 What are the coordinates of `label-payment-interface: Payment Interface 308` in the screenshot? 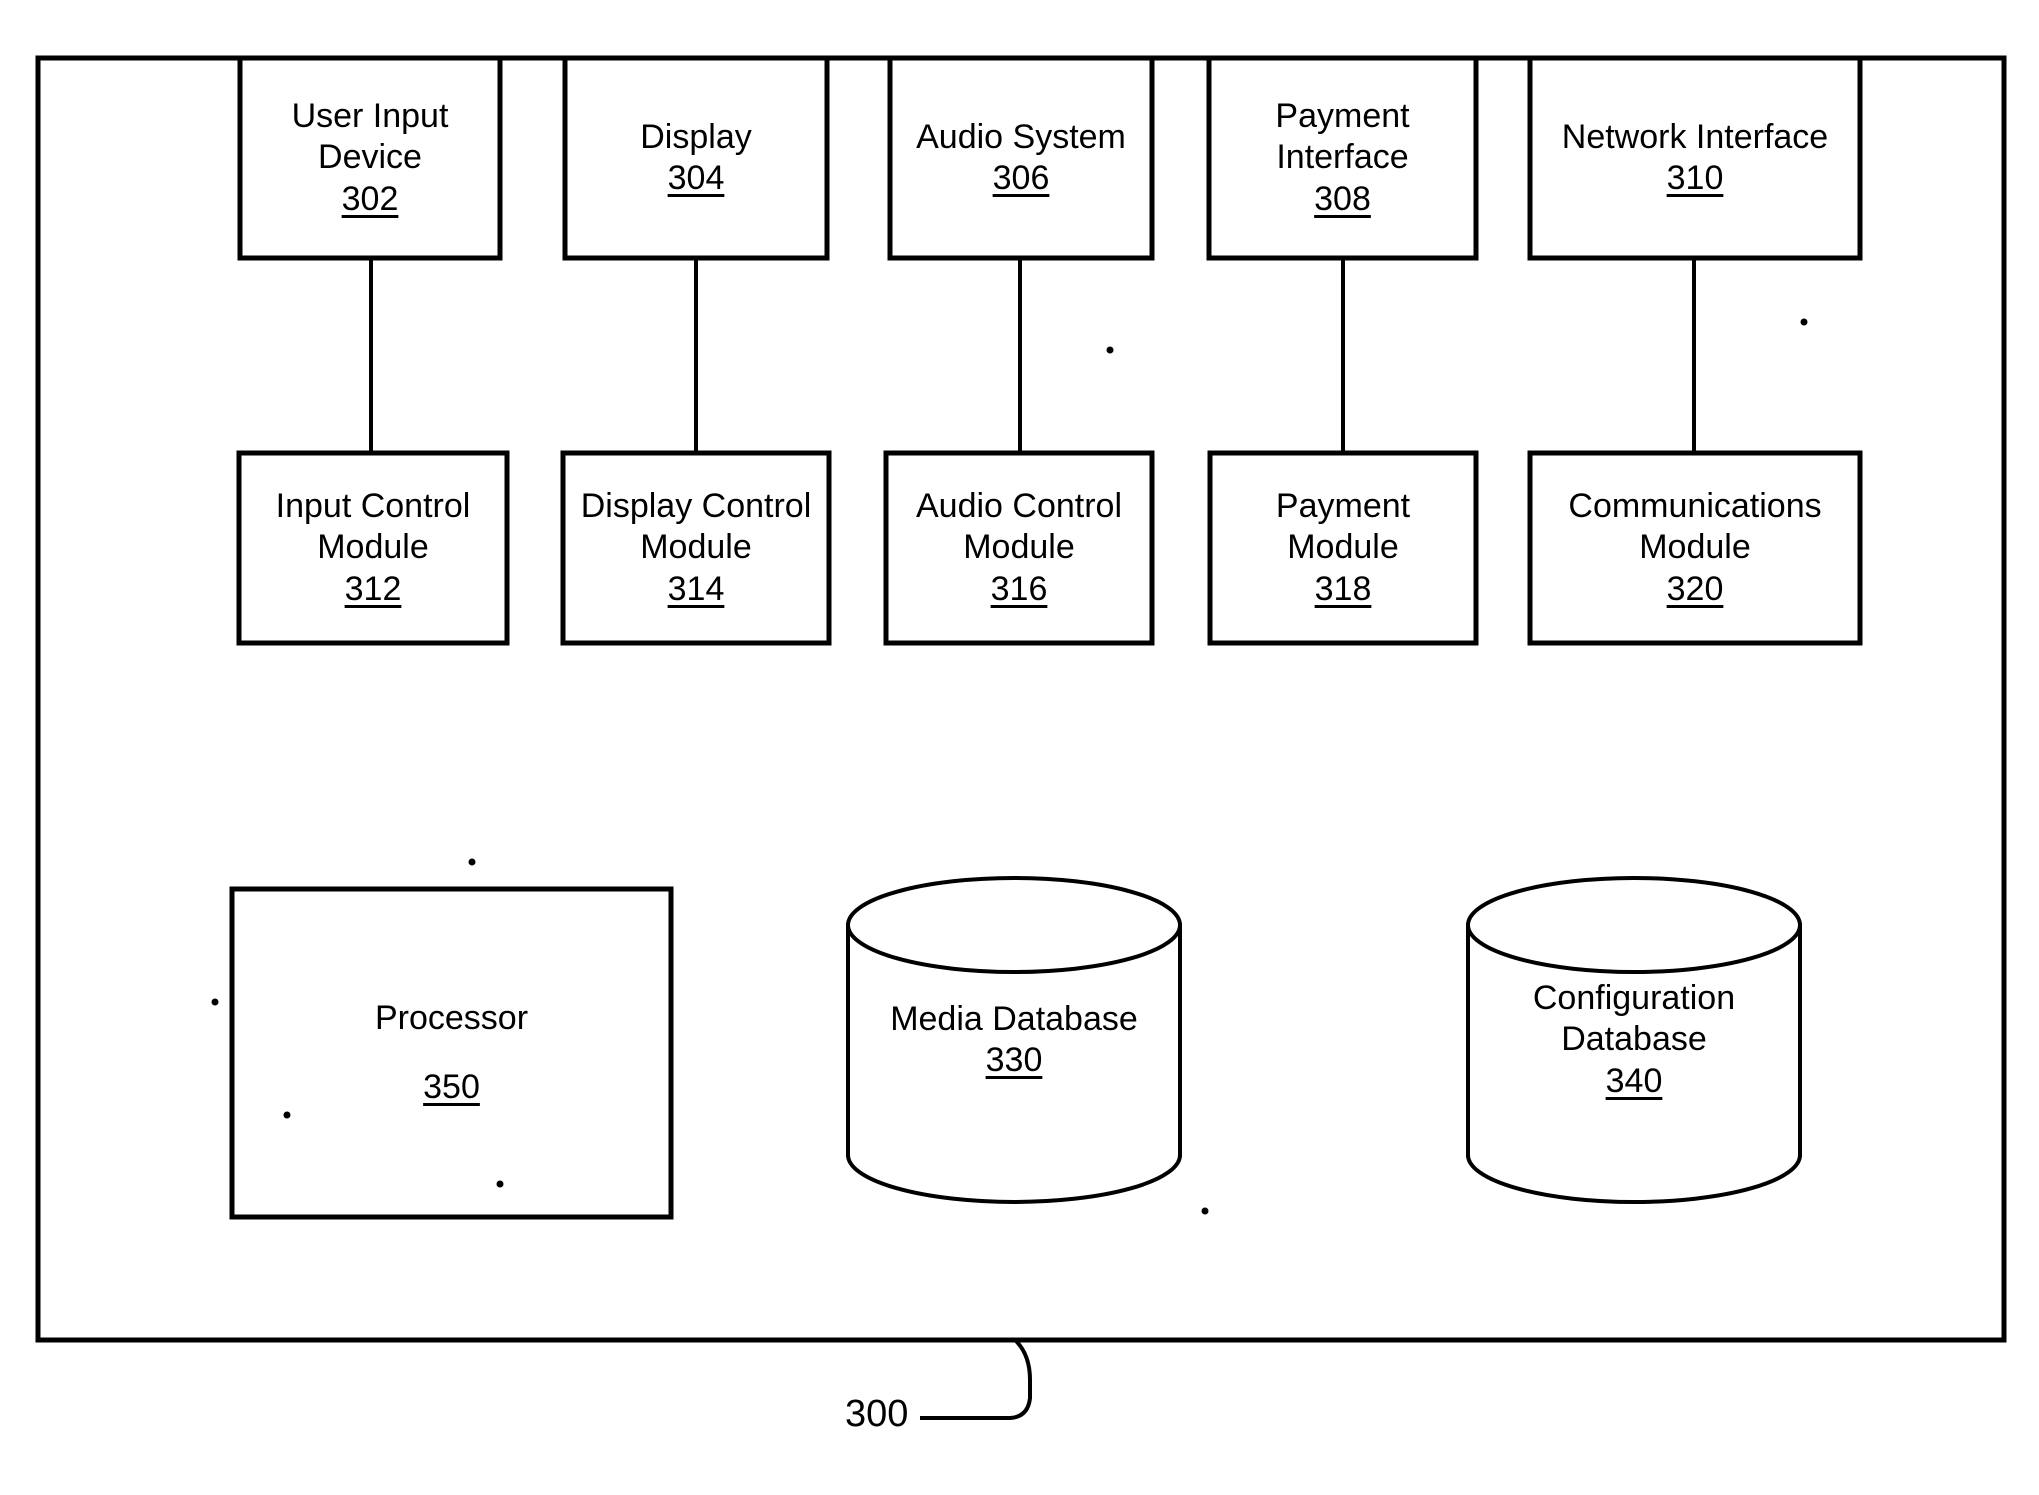 It's located at (1342, 158).